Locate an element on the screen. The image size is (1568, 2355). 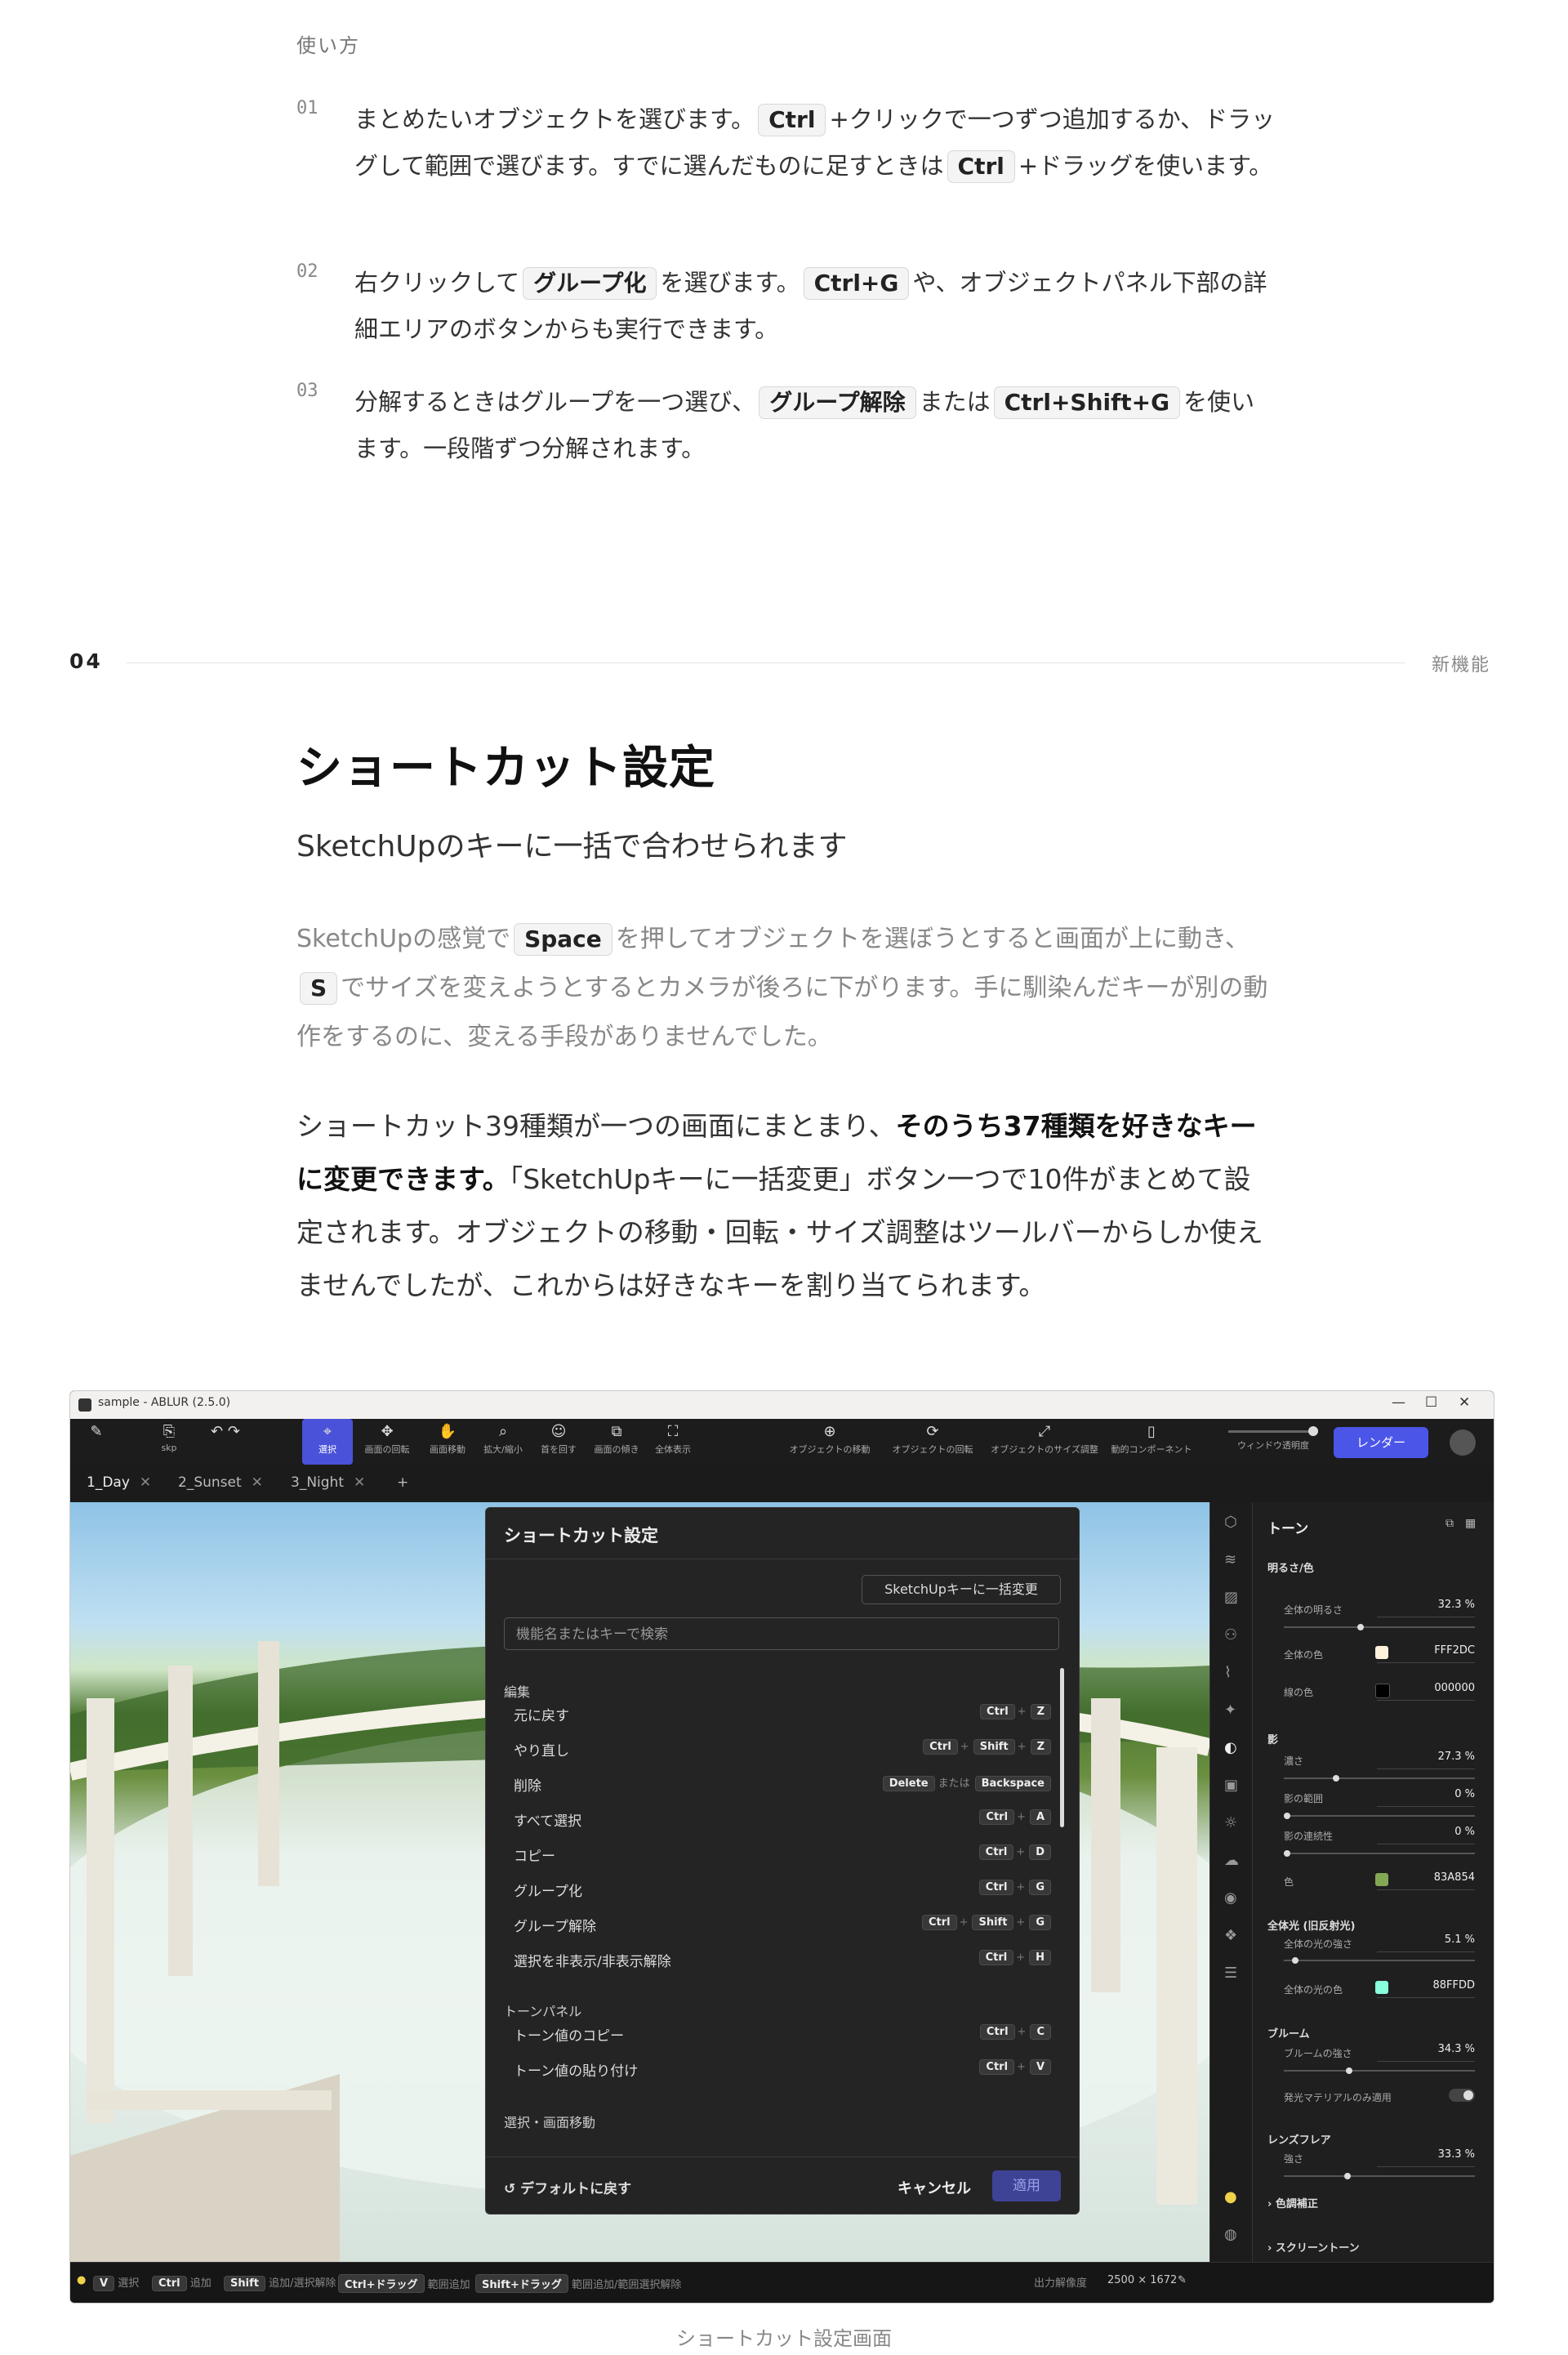
shortcut-keys: Ctrl + A is located at coordinates (1014, 1817).